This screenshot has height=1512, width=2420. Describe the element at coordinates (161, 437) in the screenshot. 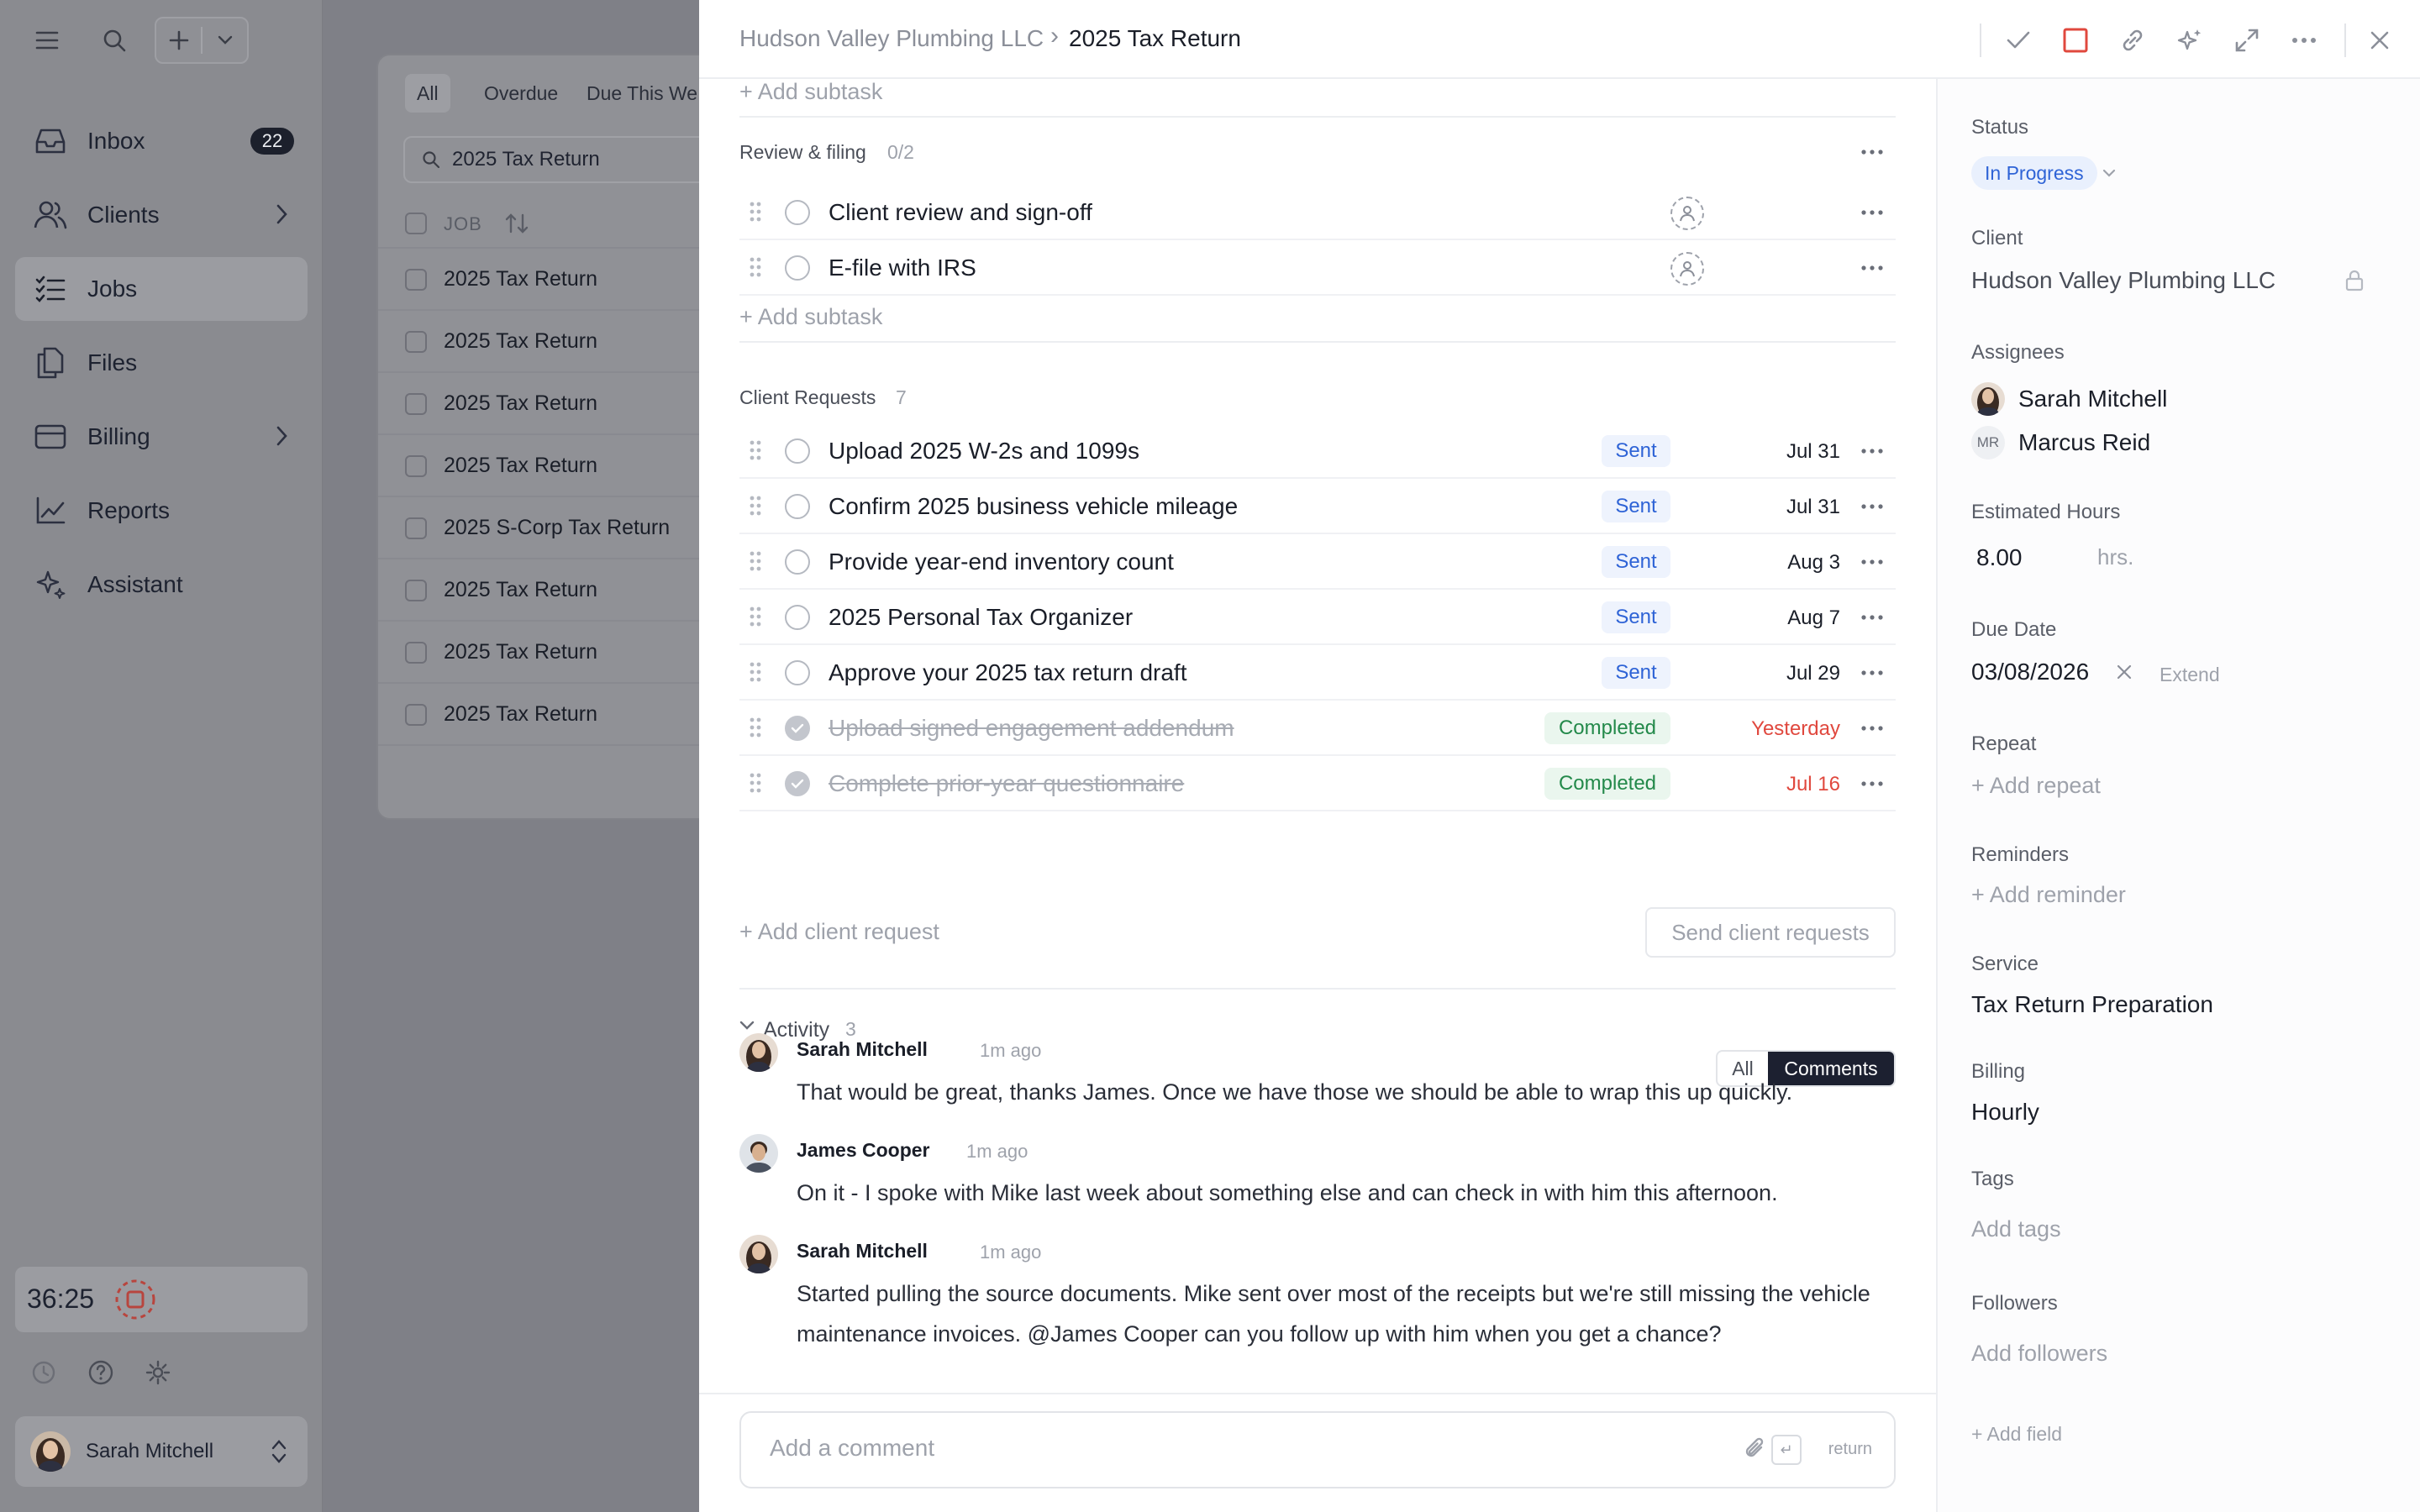

I see `sidebar-item-billing: Billing` at that location.